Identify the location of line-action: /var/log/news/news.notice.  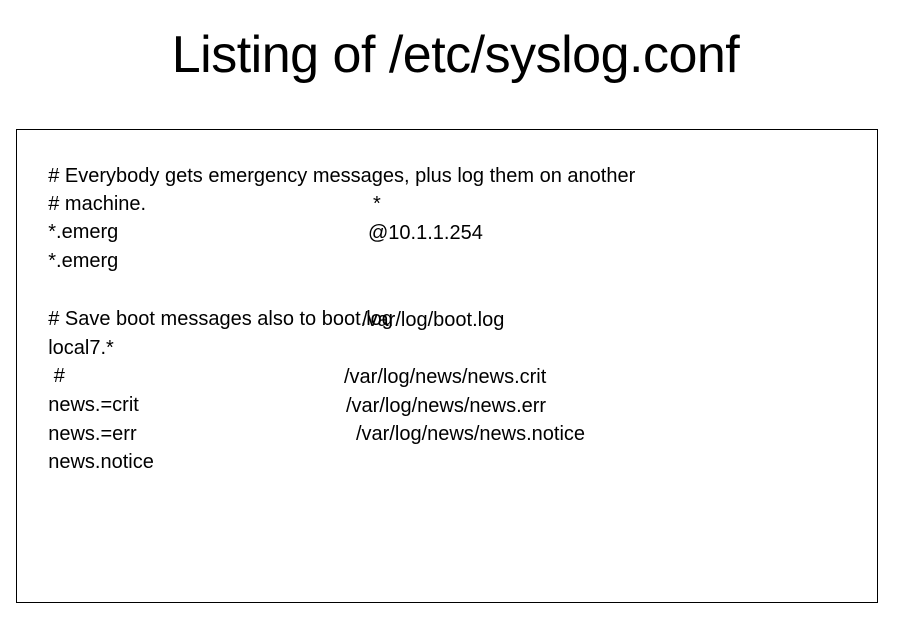
(471, 434).